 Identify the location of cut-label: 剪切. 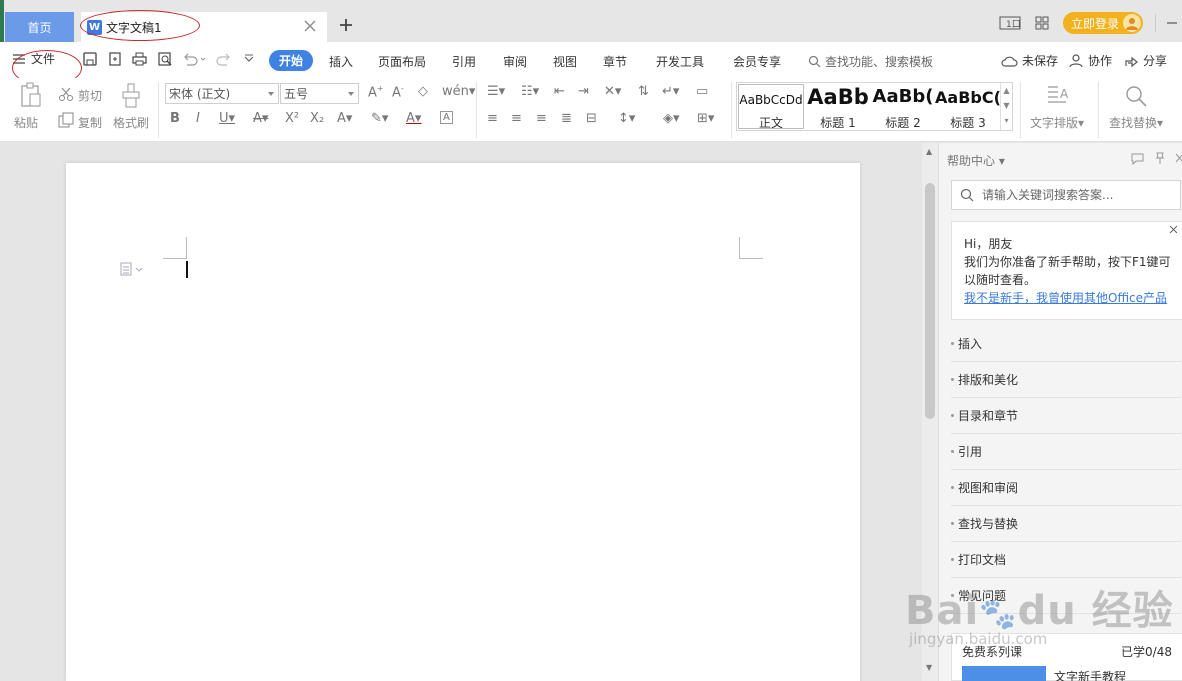
(90, 95).